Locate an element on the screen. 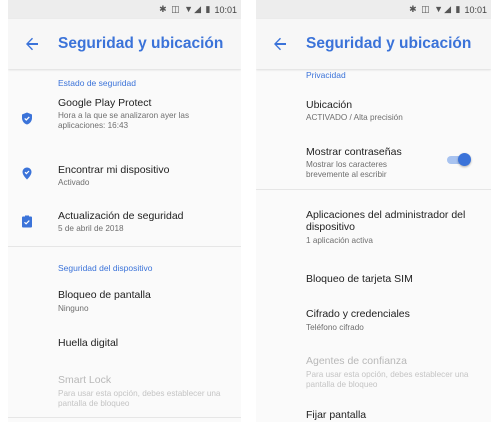  item-subtitle: Activado is located at coordinates (74, 182).